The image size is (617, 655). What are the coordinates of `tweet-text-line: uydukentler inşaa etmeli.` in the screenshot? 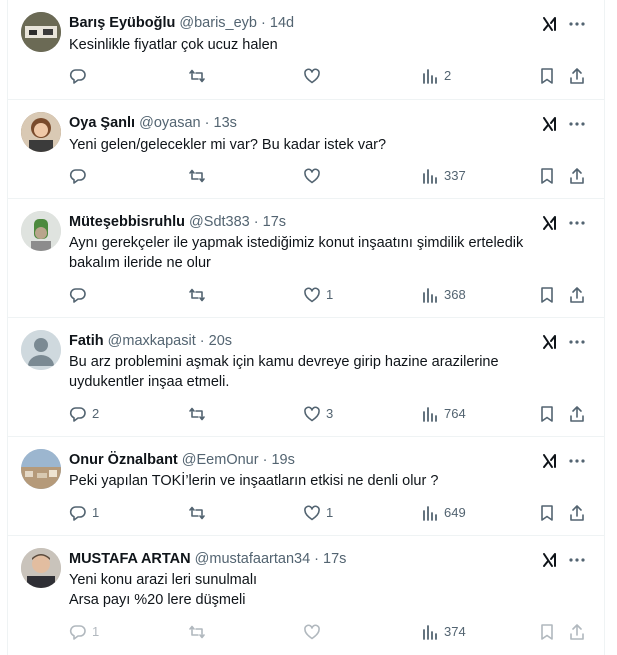 It's located at (149, 382).